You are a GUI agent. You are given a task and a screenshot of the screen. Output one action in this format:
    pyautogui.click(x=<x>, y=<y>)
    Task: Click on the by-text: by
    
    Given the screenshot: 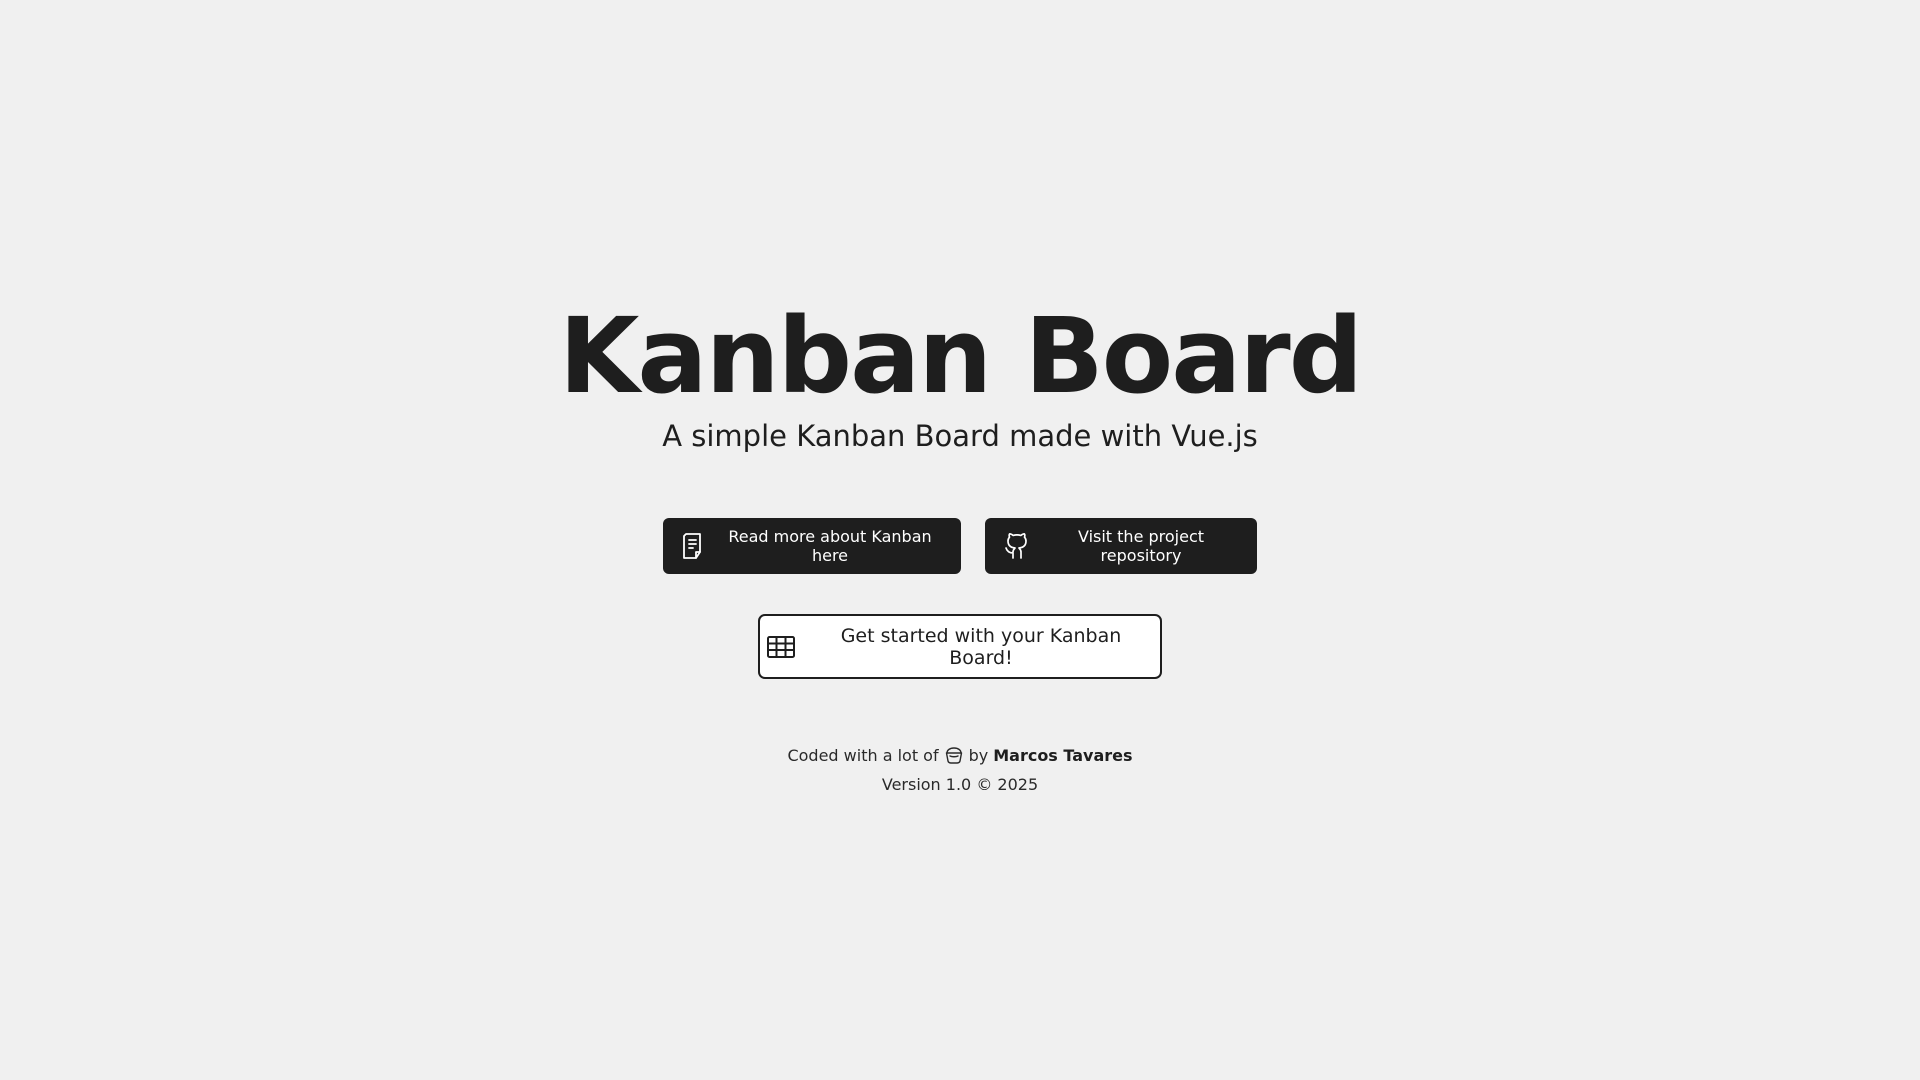 What is the action you would take?
    pyautogui.click(x=978, y=755)
    